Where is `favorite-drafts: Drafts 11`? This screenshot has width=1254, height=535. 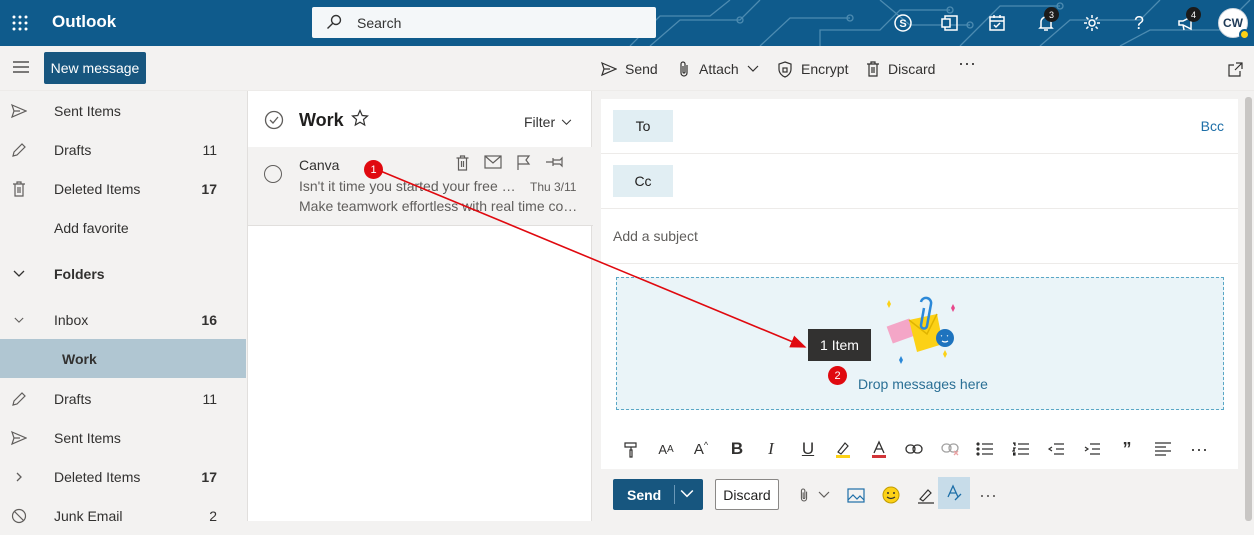
favorite-drafts: Drafts 11 is located at coordinates (123, 149).